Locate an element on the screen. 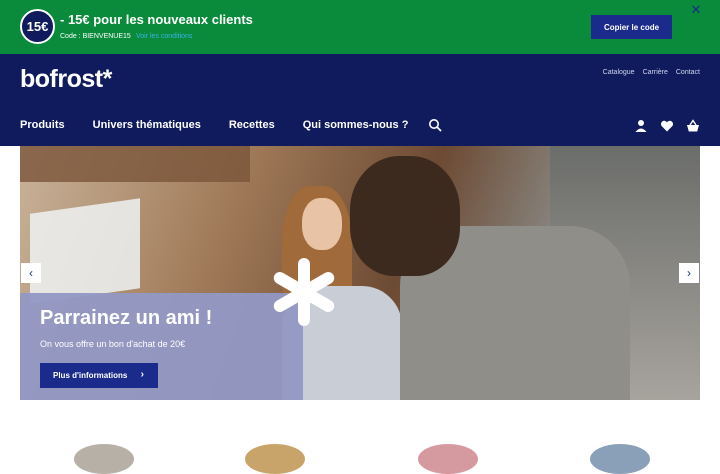 The image size is (720, 474). nav-univers-thematiques: Univers thématiques is located at coordinates (147, 125).